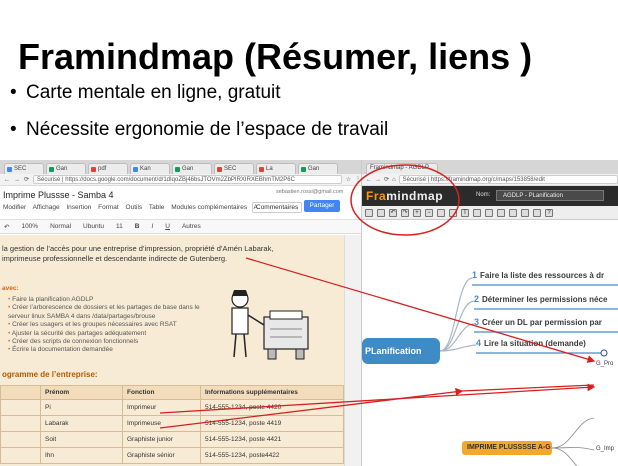  What do you see at coordinates (605, 449) in the screenshot?
I see `group-node: G_Imp` at bounding box center [605, 449].